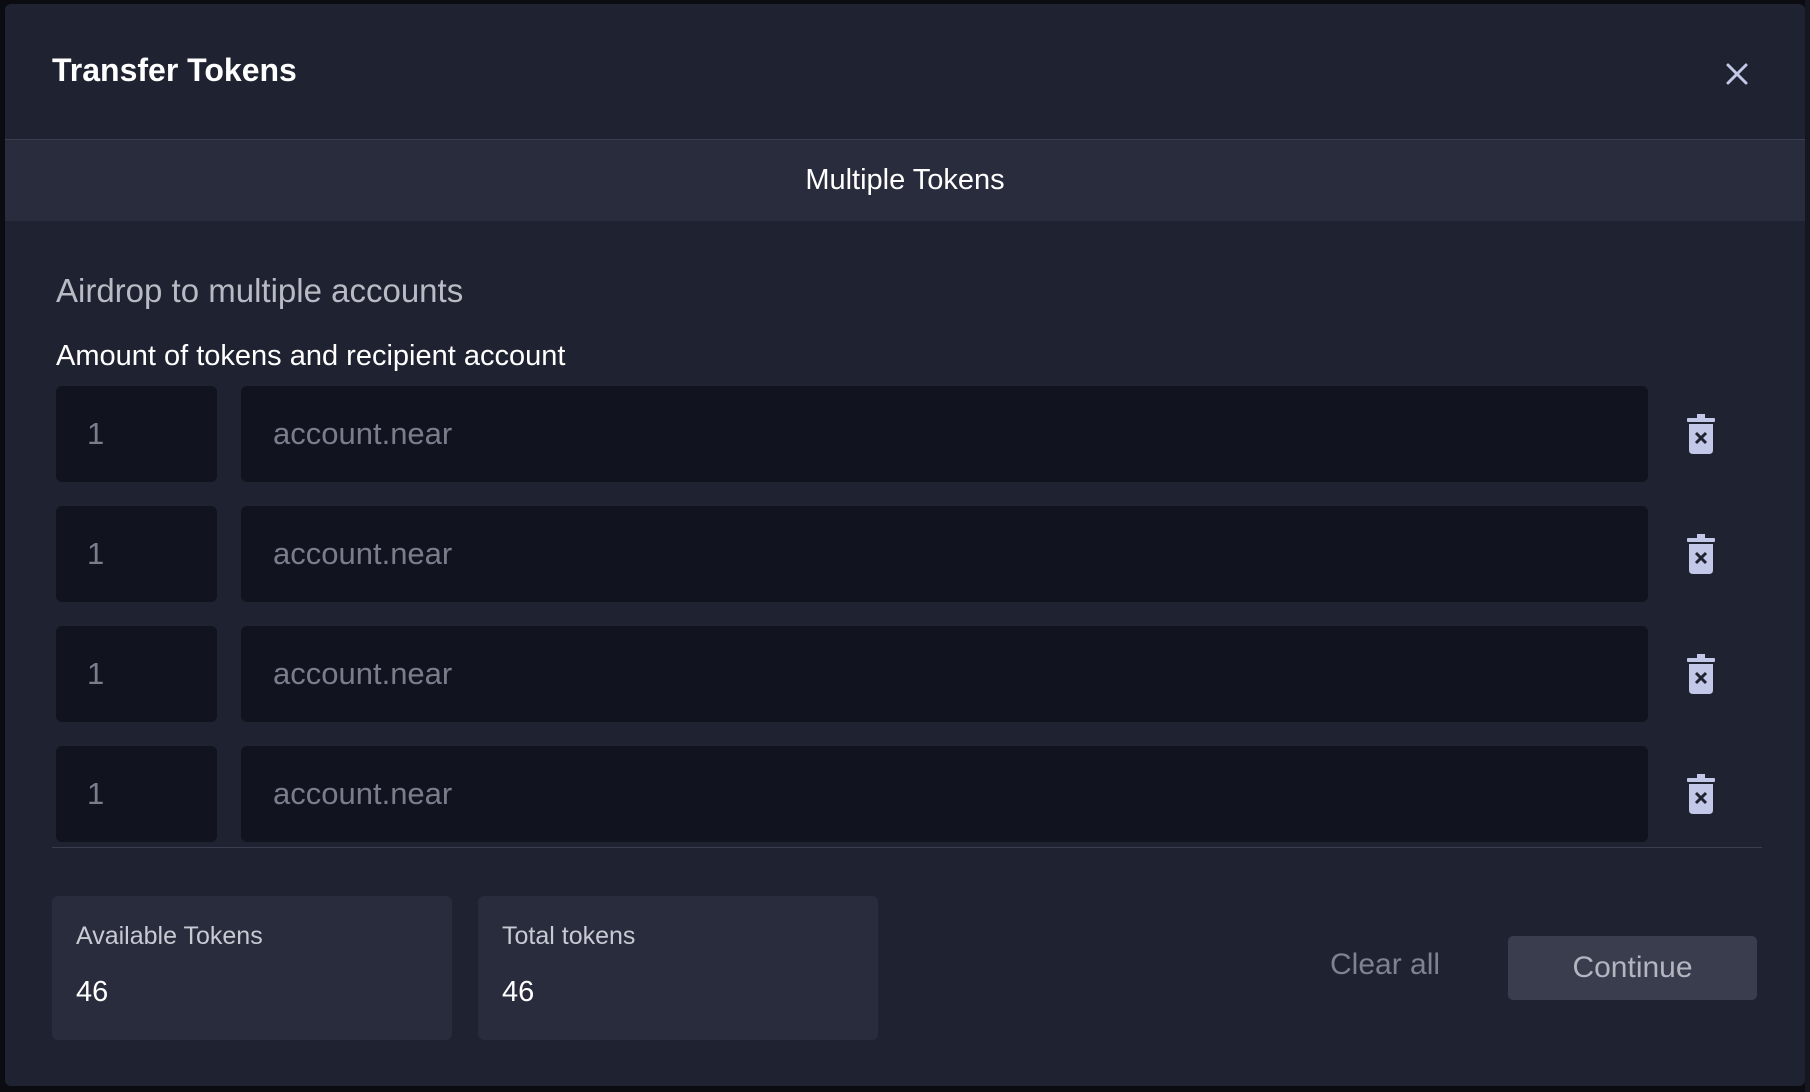 The image size is (1810, 1092). Describe the element at coordinates (678, 968) in the screenshot. I see `total-tokens-card: Total tokens 46` at that location.